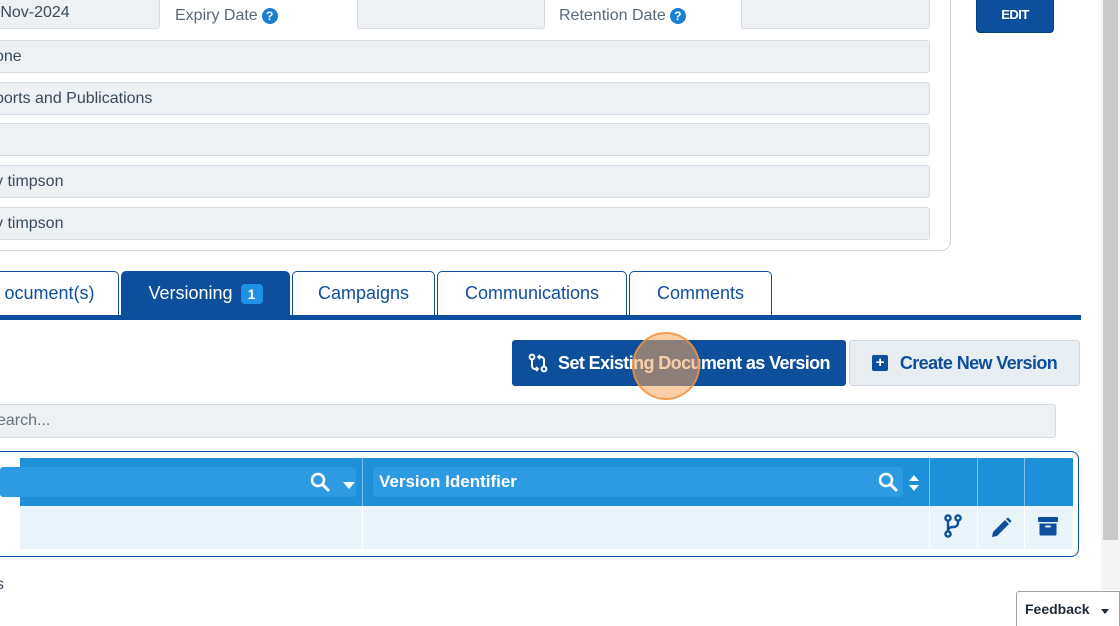 The width and height of the screenshot is (1120, 626). I want to click on table-header: Version Identifier, so click(536, 482).